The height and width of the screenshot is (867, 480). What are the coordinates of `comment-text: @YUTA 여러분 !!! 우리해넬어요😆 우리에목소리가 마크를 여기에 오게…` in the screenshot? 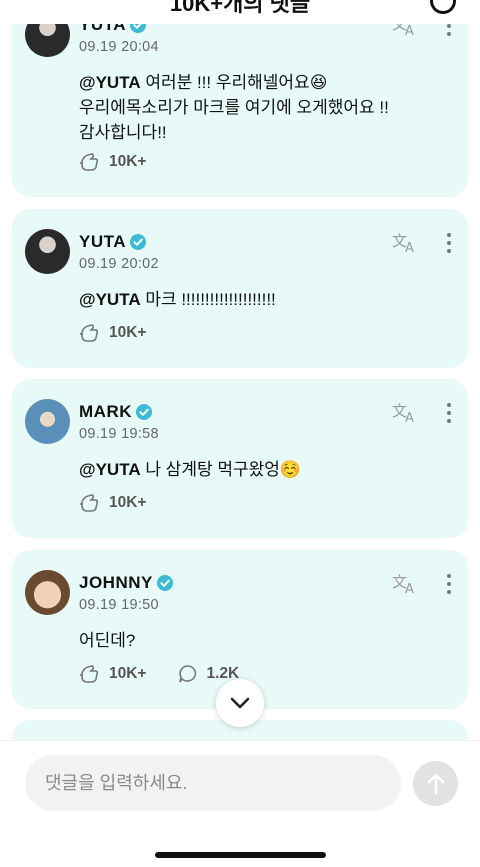 It's located at (234, 107).